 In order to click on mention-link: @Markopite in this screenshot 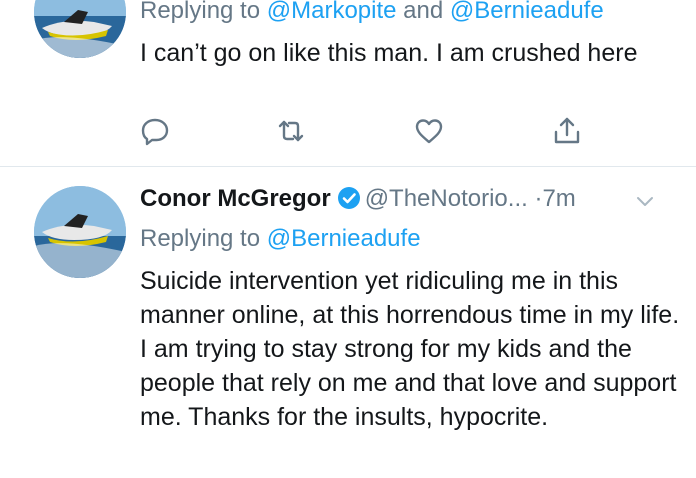, I will do `click(332, 12)`.